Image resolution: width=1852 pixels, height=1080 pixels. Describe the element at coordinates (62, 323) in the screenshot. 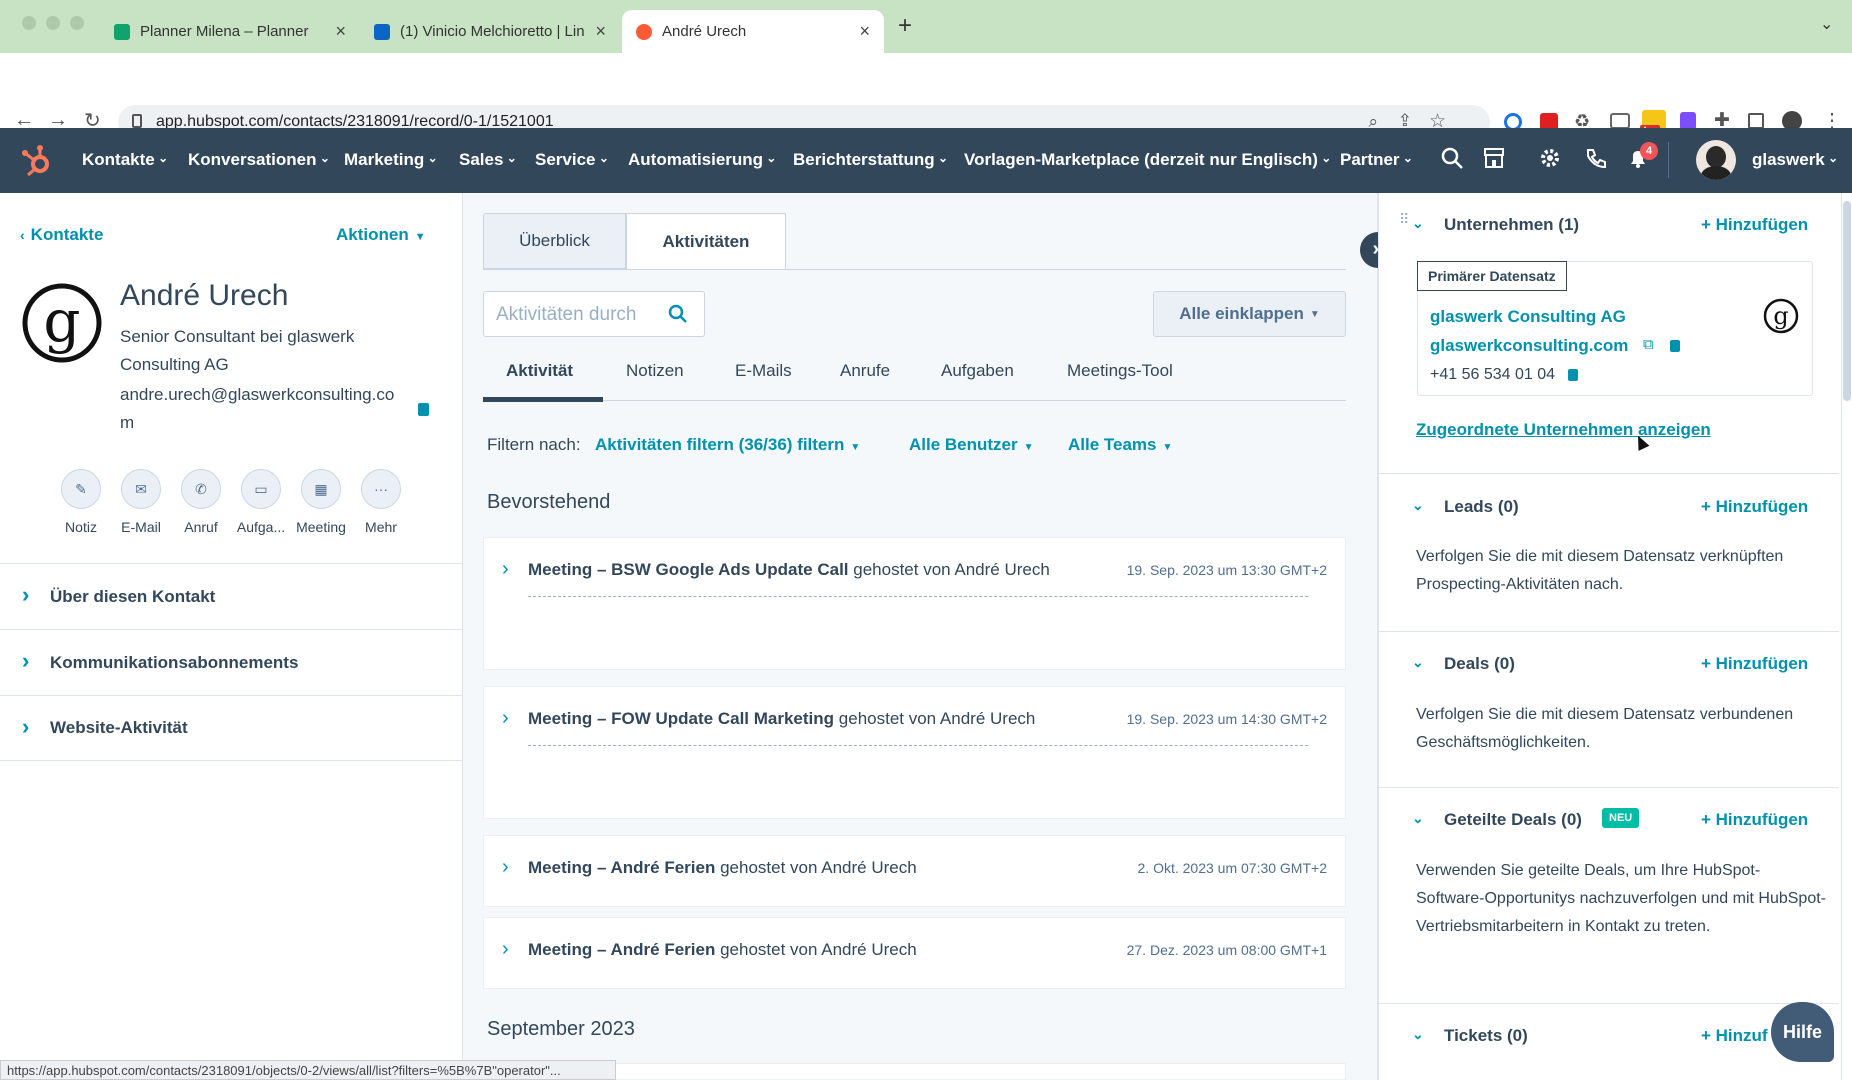

I see `contact-avatar: g` at that location.